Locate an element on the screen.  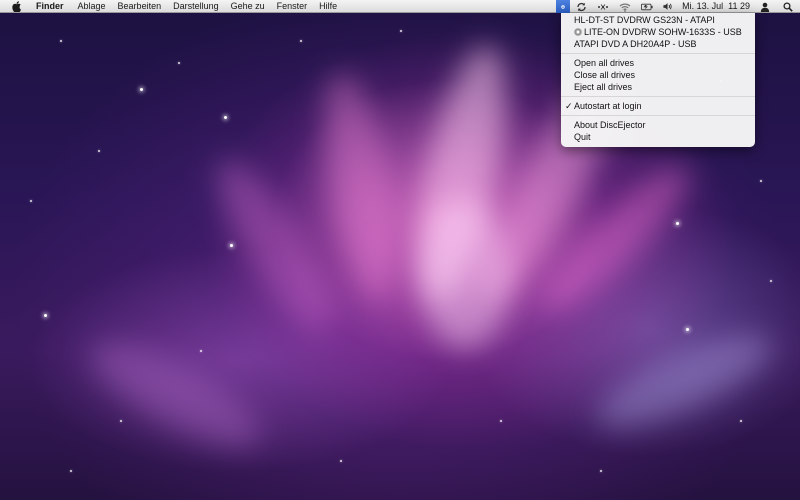
menu-item-label: Open all drives is located at coordinates (604, 63).